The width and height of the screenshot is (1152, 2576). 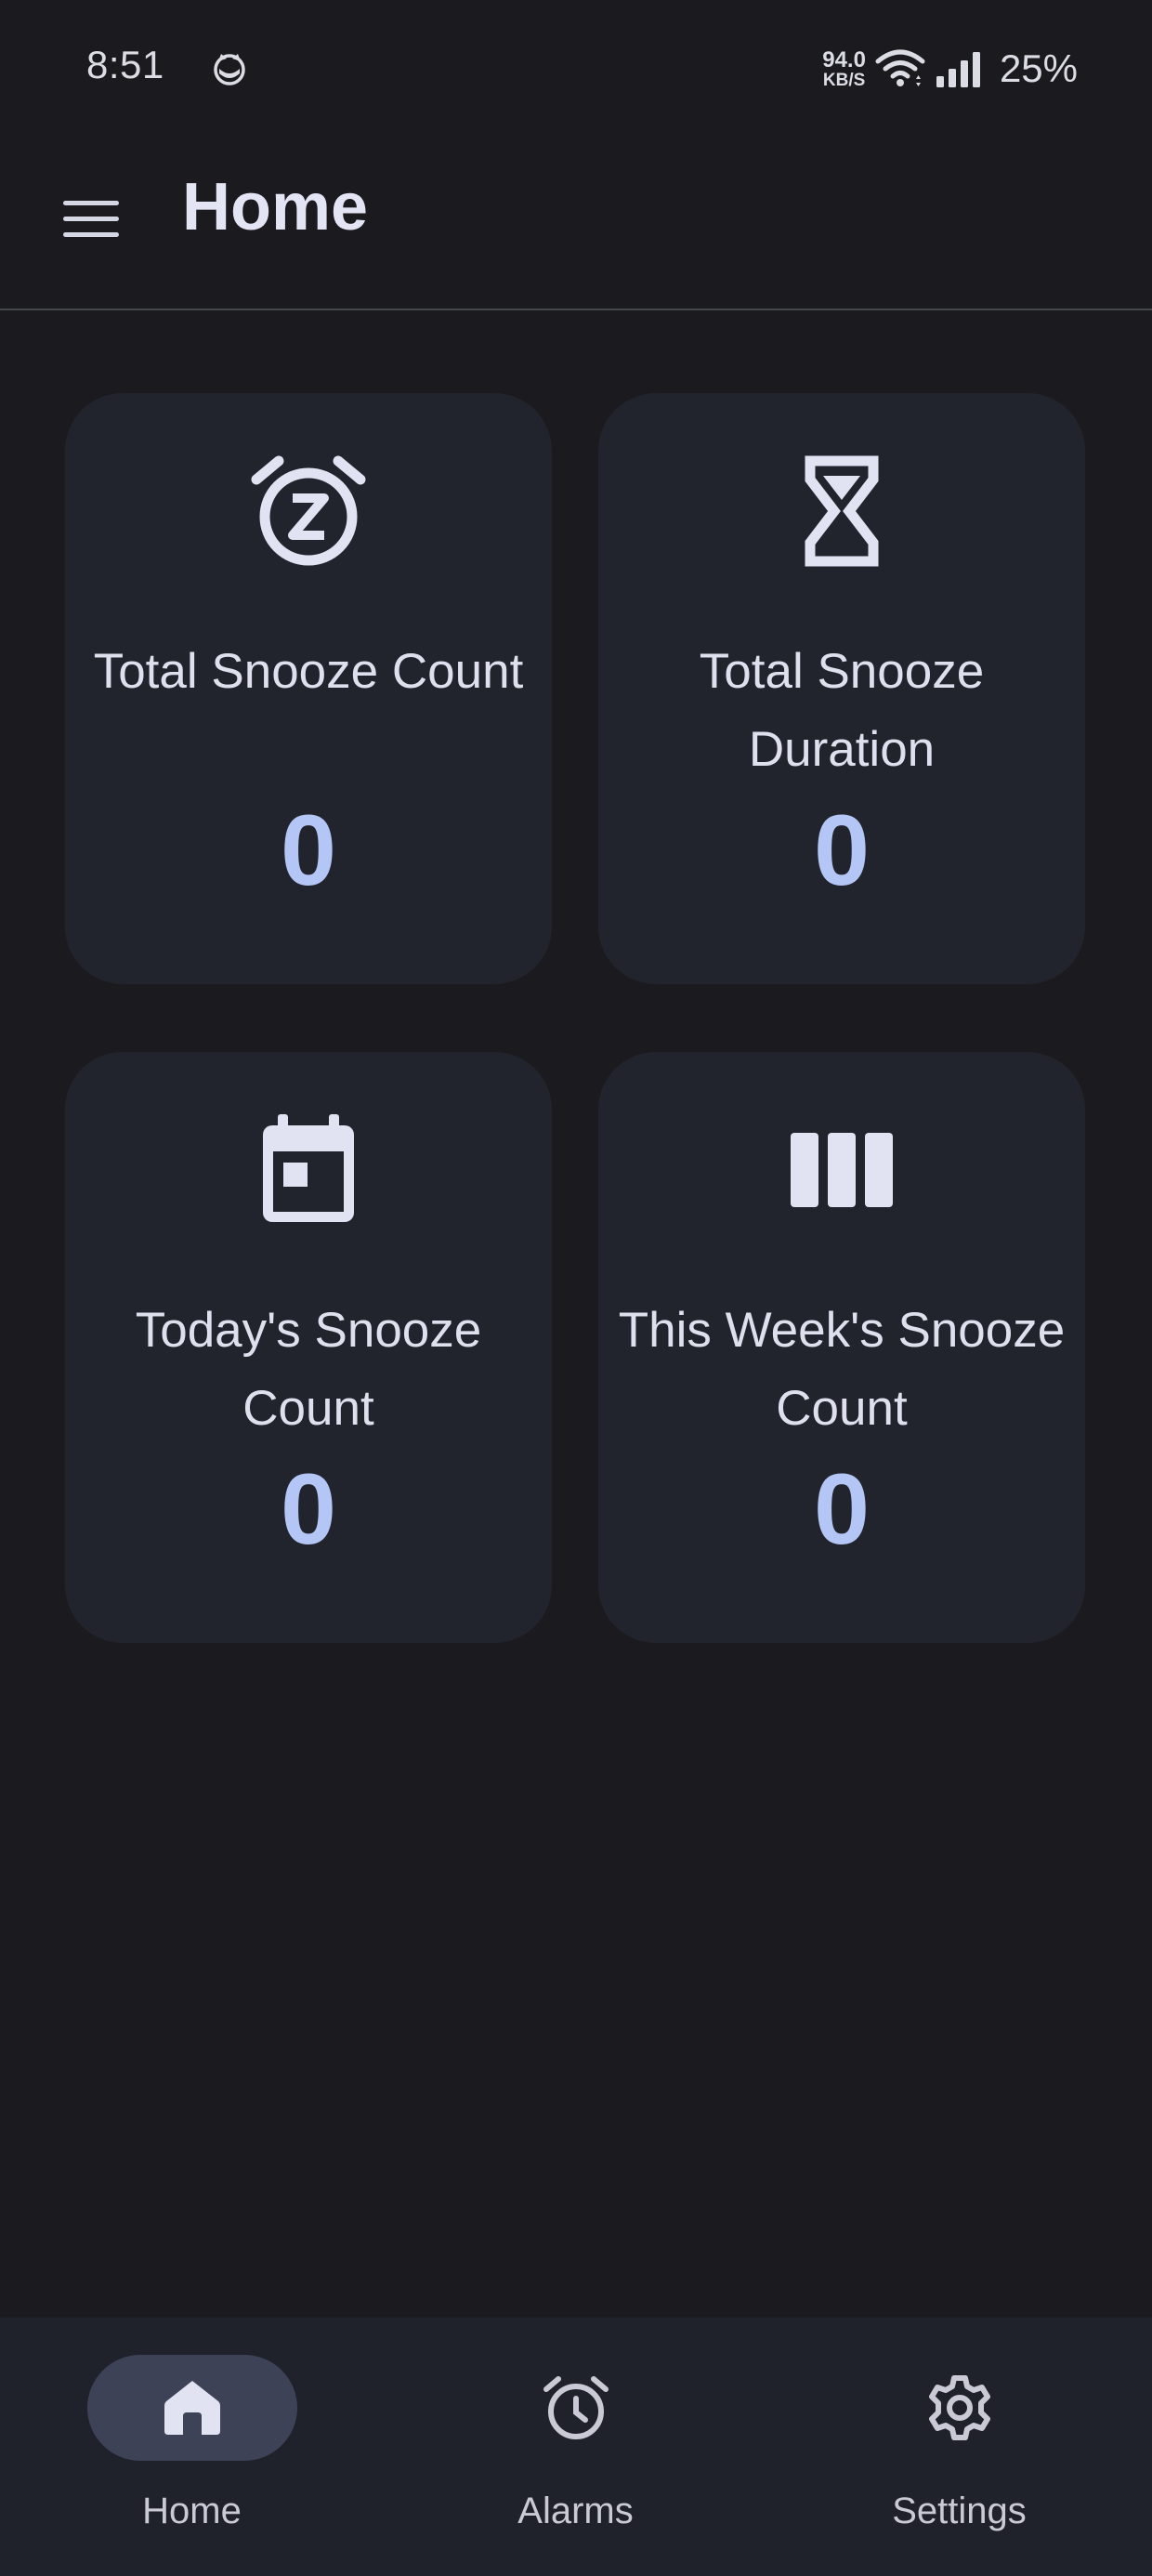 What do you see at coordinates (841, 511) in the screenshot?
I see `hourglass-icon` at bounding box center [841, 511].